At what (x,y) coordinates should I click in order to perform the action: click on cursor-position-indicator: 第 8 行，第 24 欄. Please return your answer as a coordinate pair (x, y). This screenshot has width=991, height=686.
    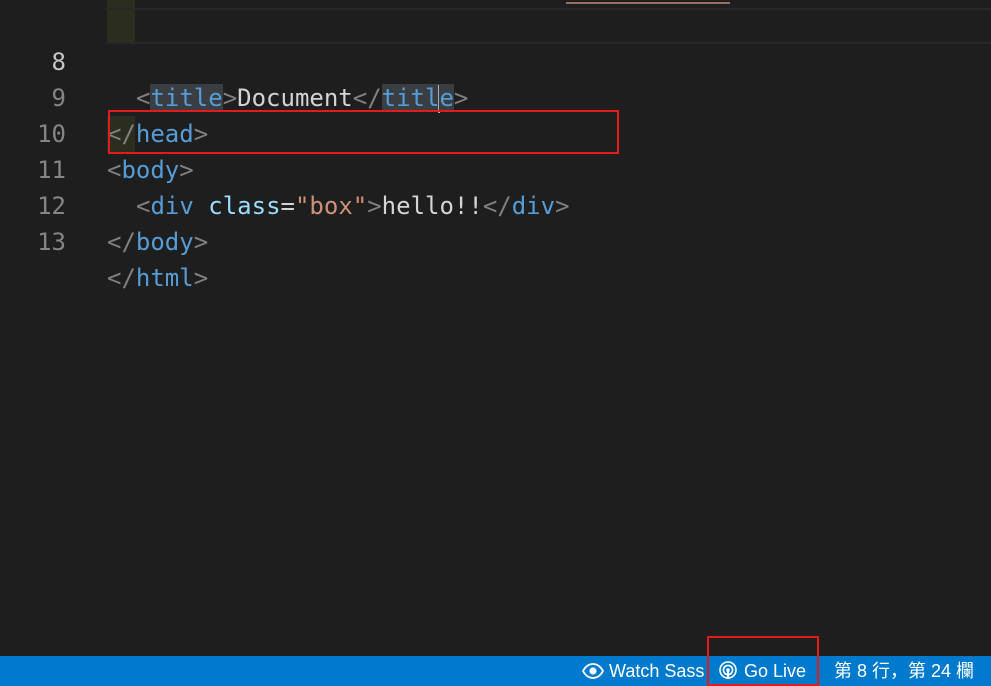
    Looking at the image, I should click on (904, 671).